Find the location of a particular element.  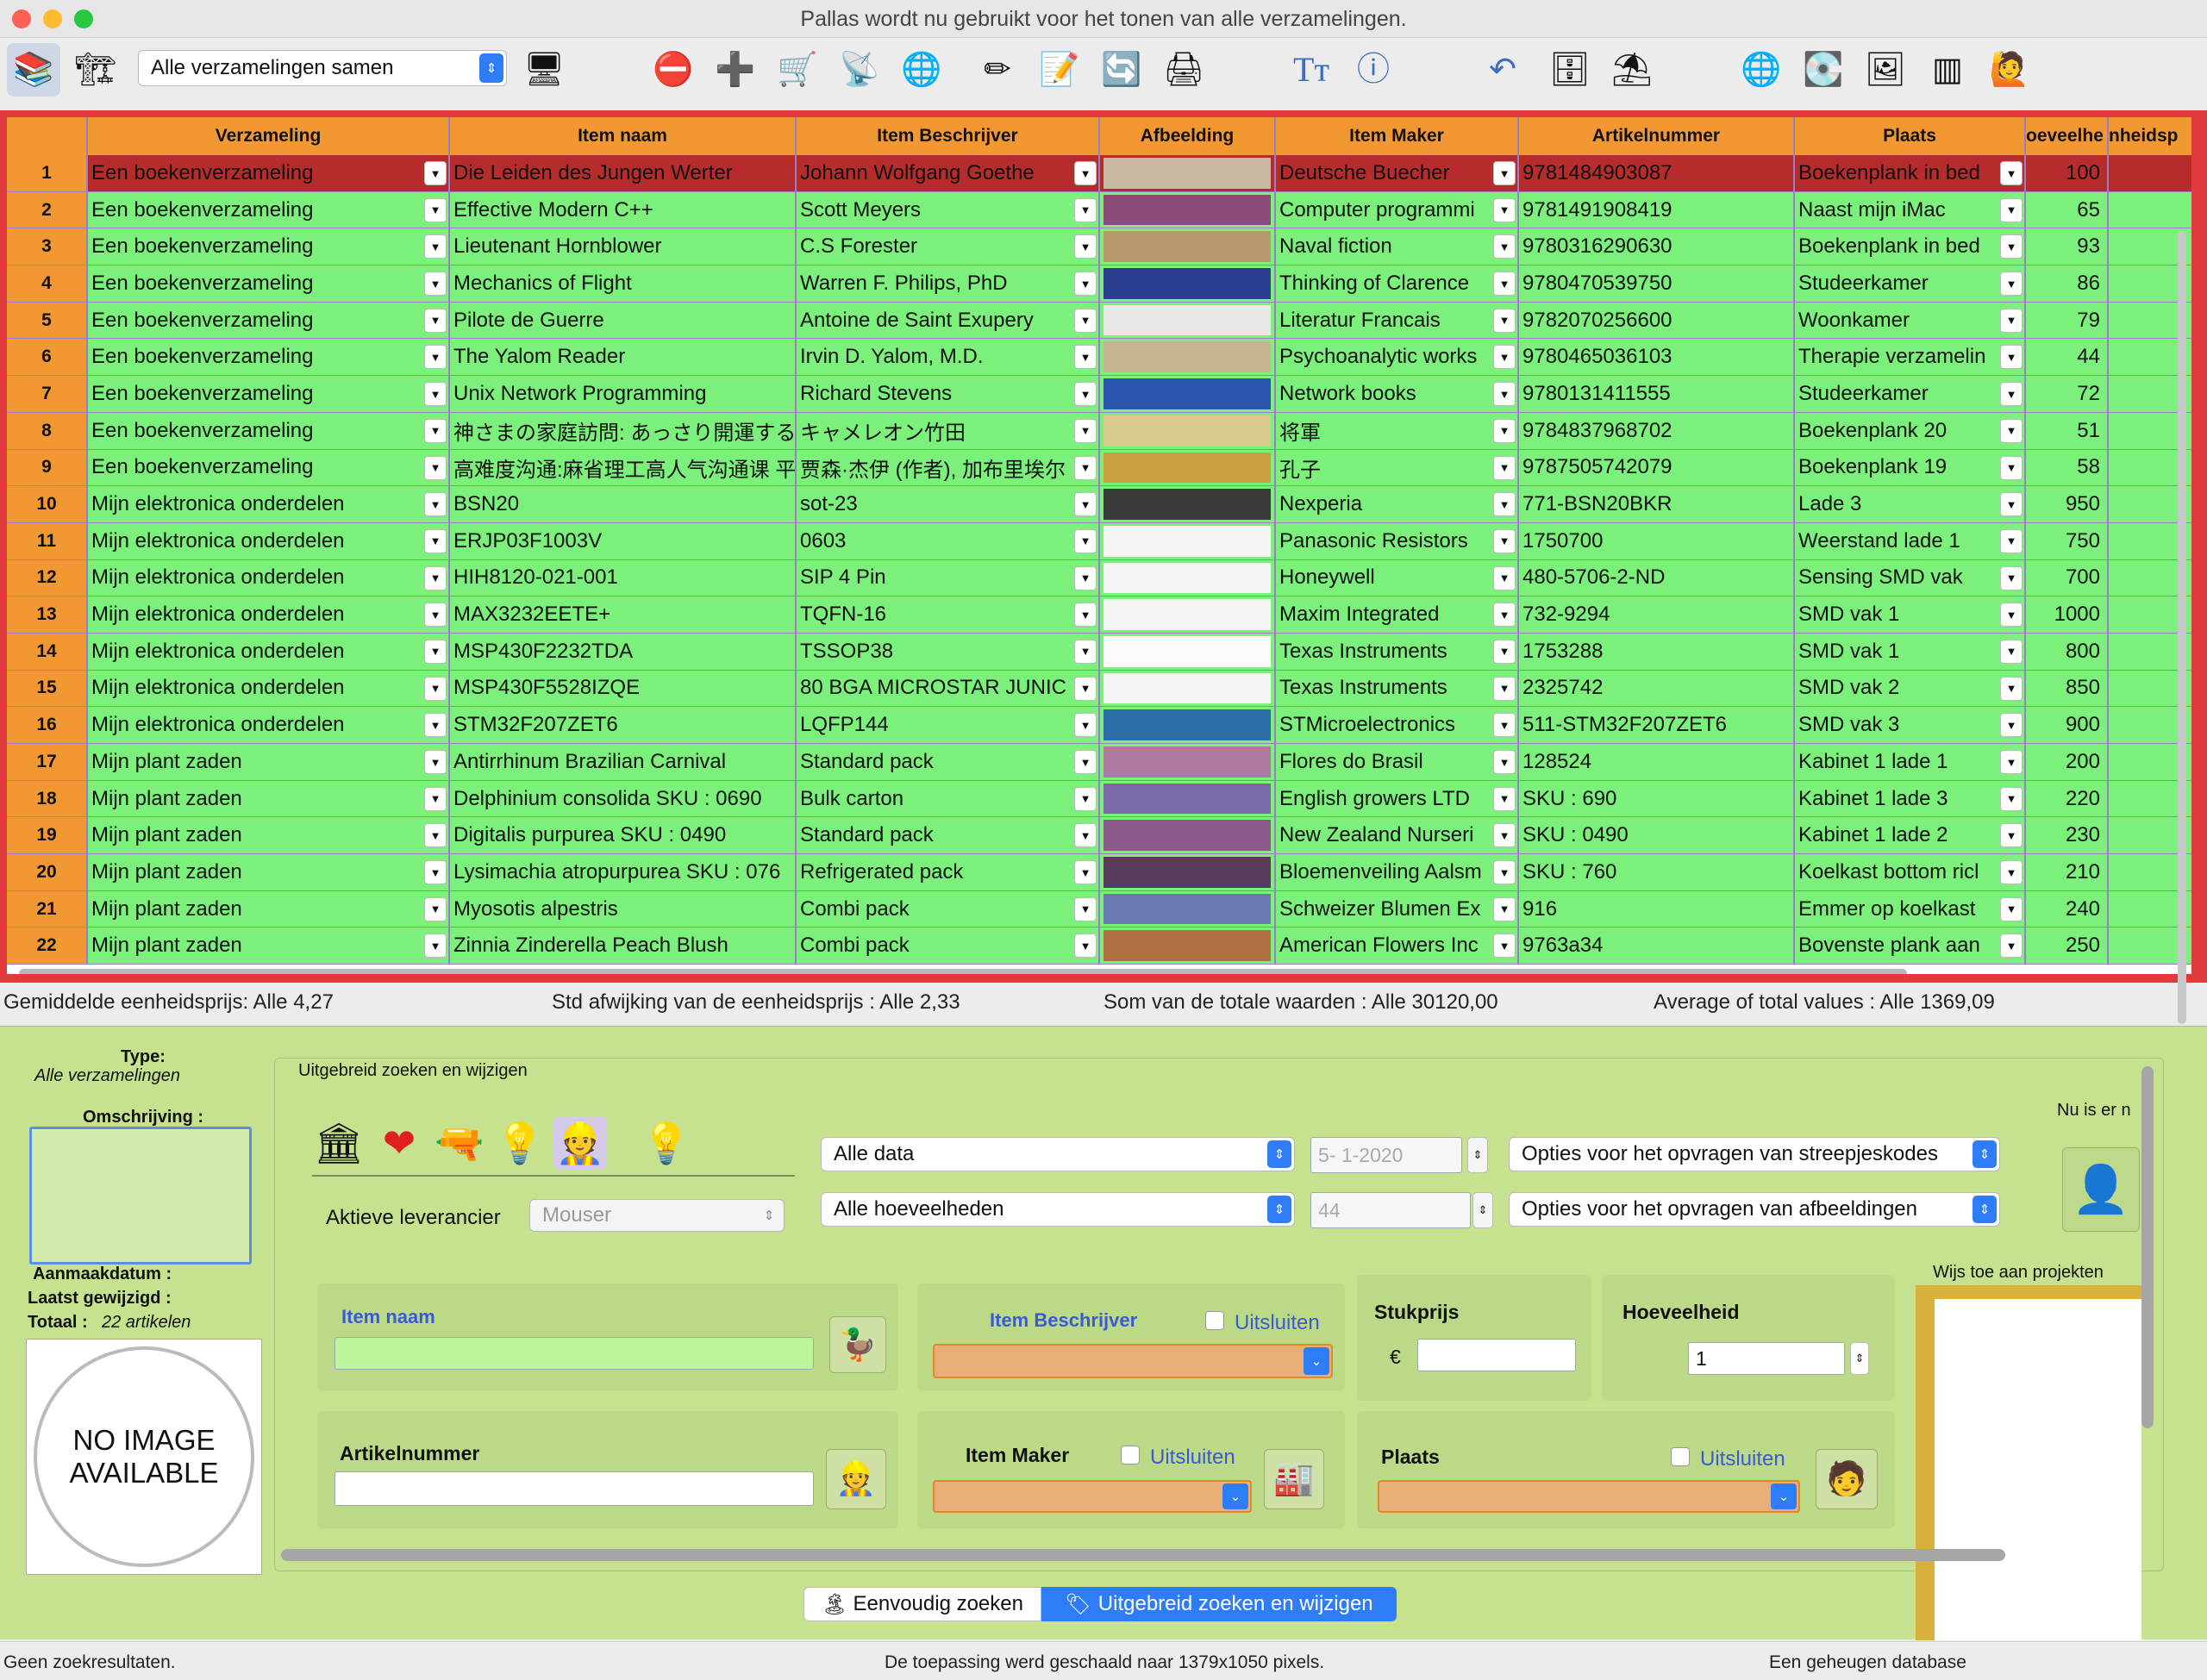

location-select: ⌄ is located at coordinates (1589, 1496).